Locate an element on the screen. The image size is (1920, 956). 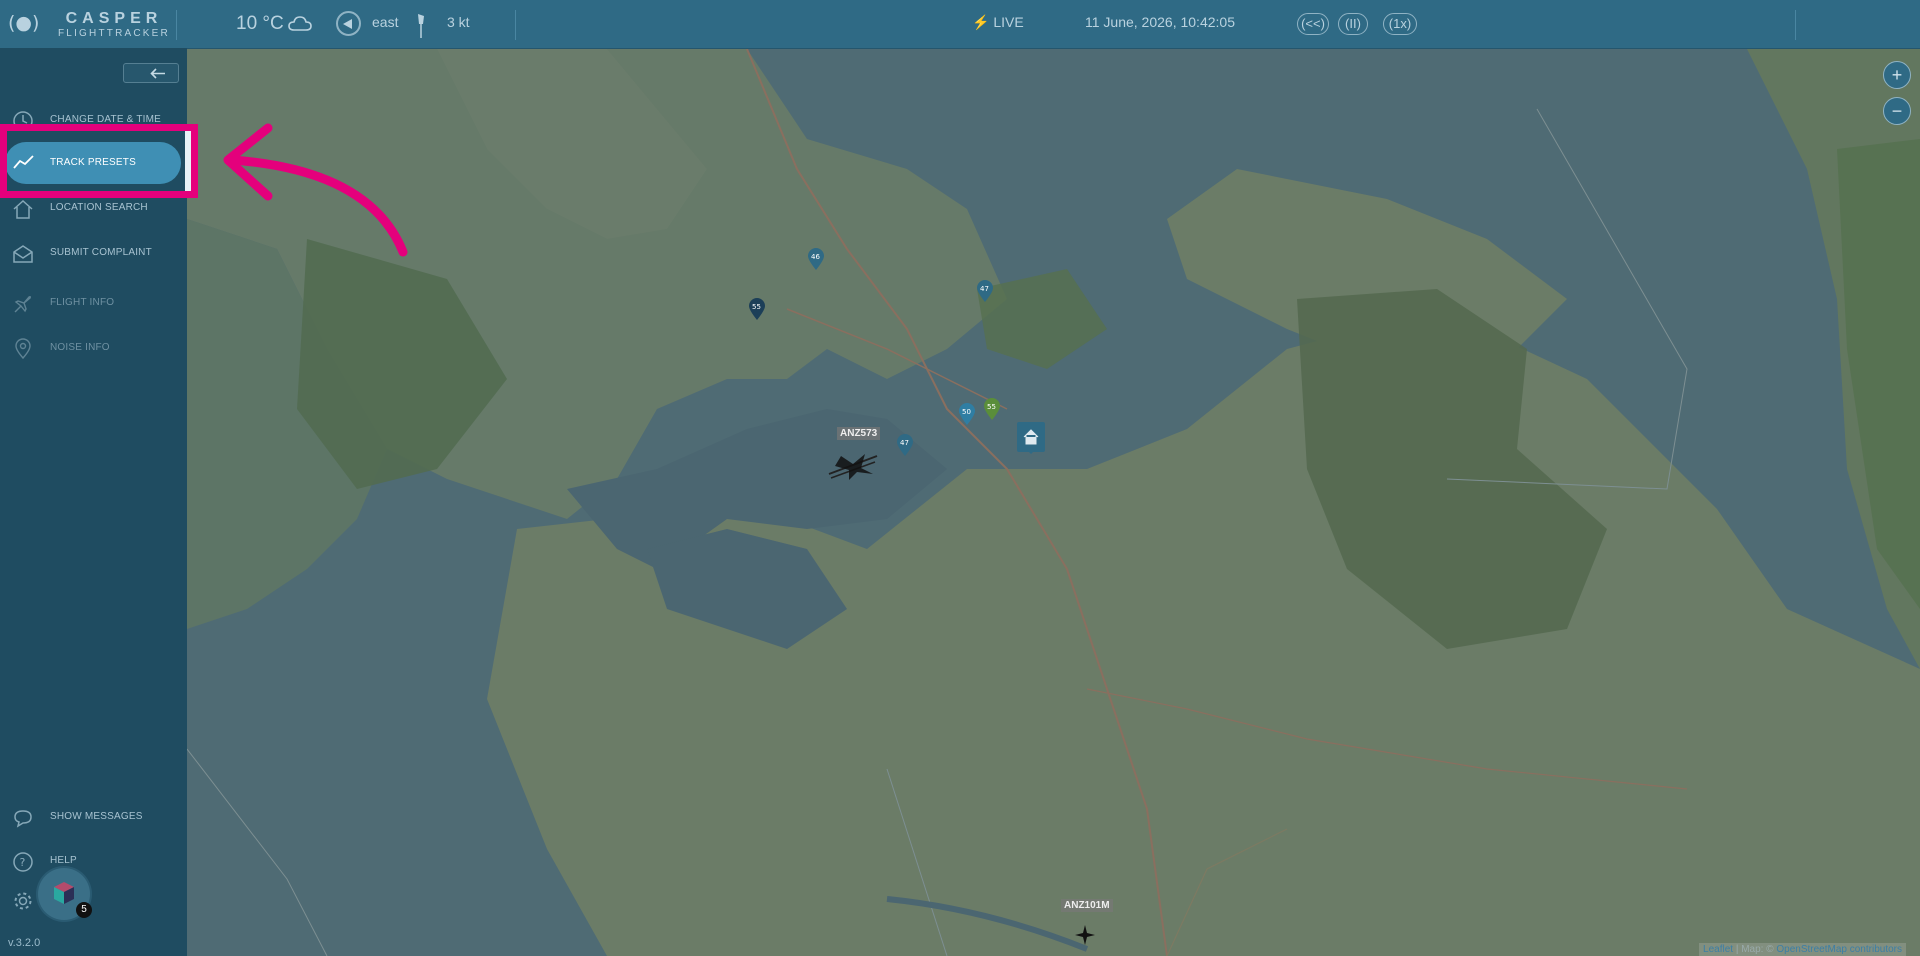
current-datetime: 11 June, 2026, 10:42:05 is located at coordinates (1160, 22).